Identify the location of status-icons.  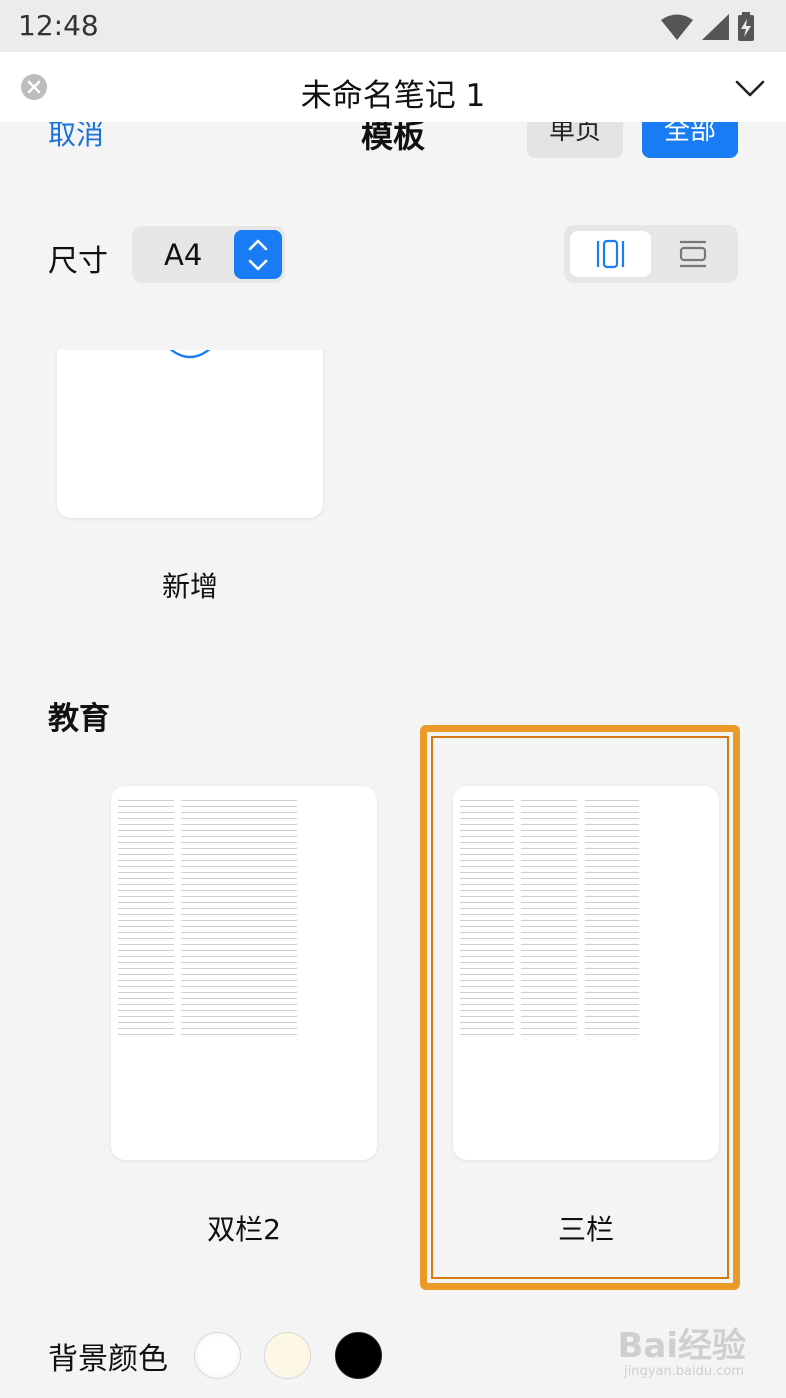
(708, 27).